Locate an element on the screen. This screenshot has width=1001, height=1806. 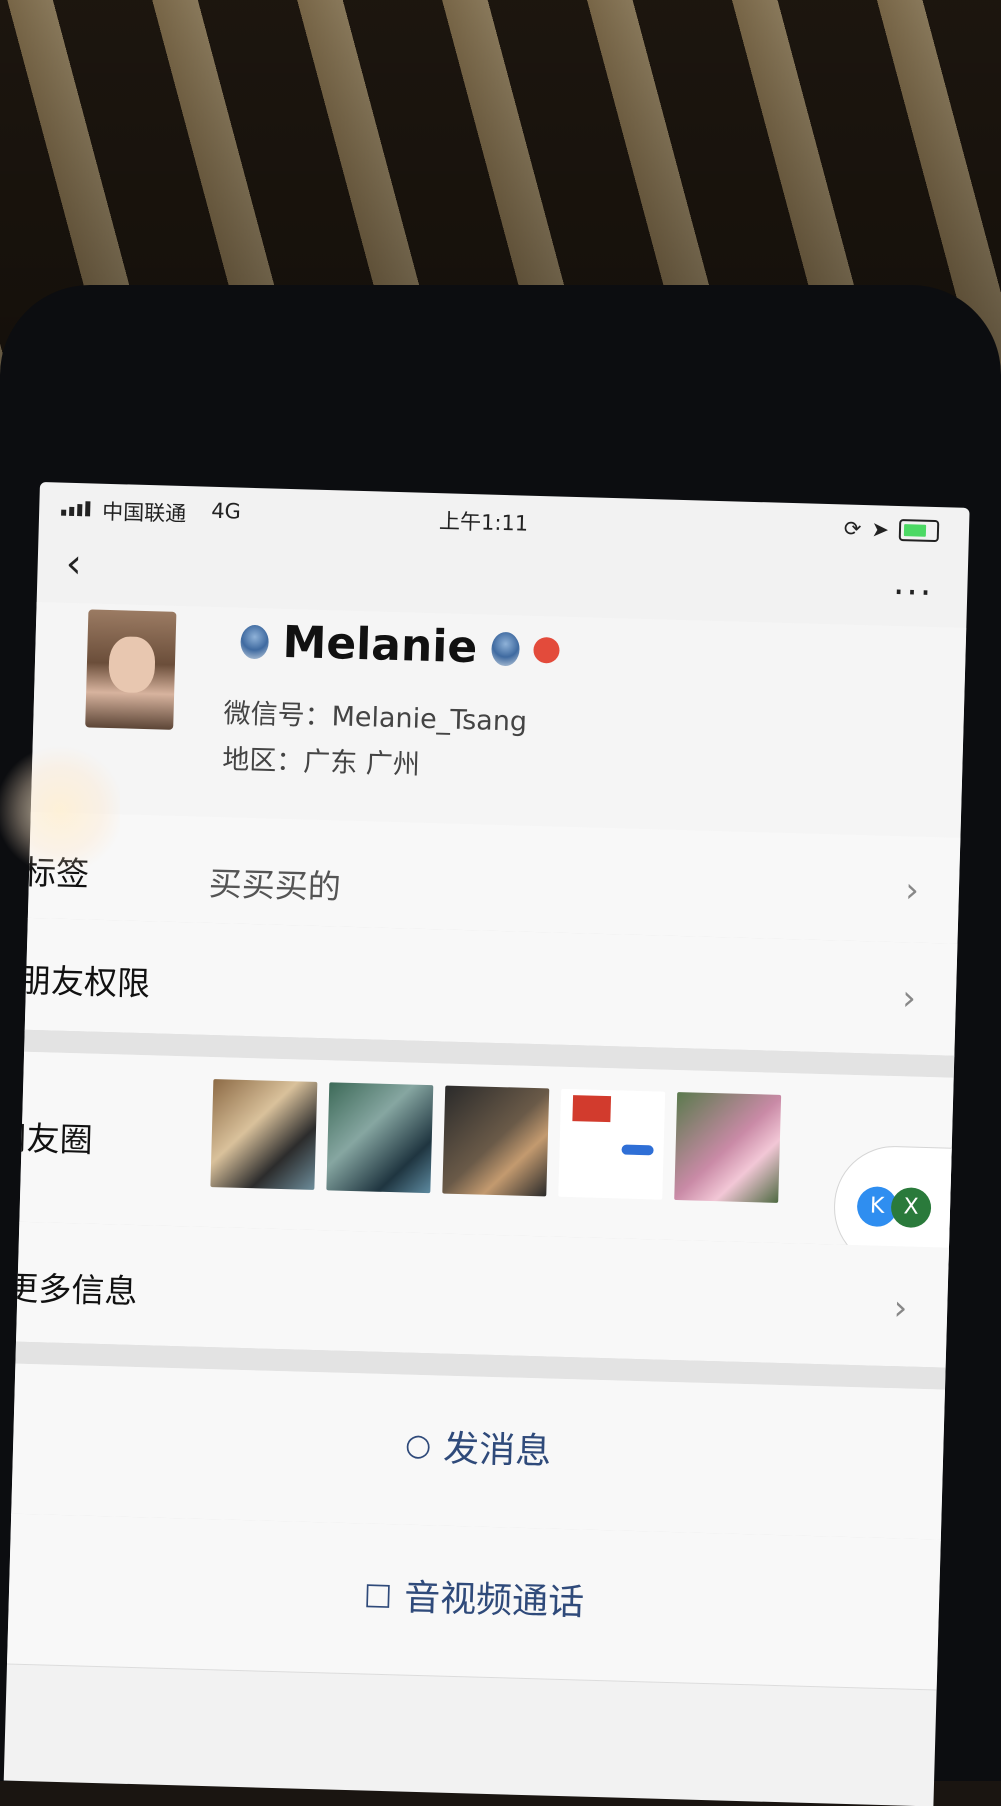
carrier-name: 中国联通 is located at coordinates (144, 513).